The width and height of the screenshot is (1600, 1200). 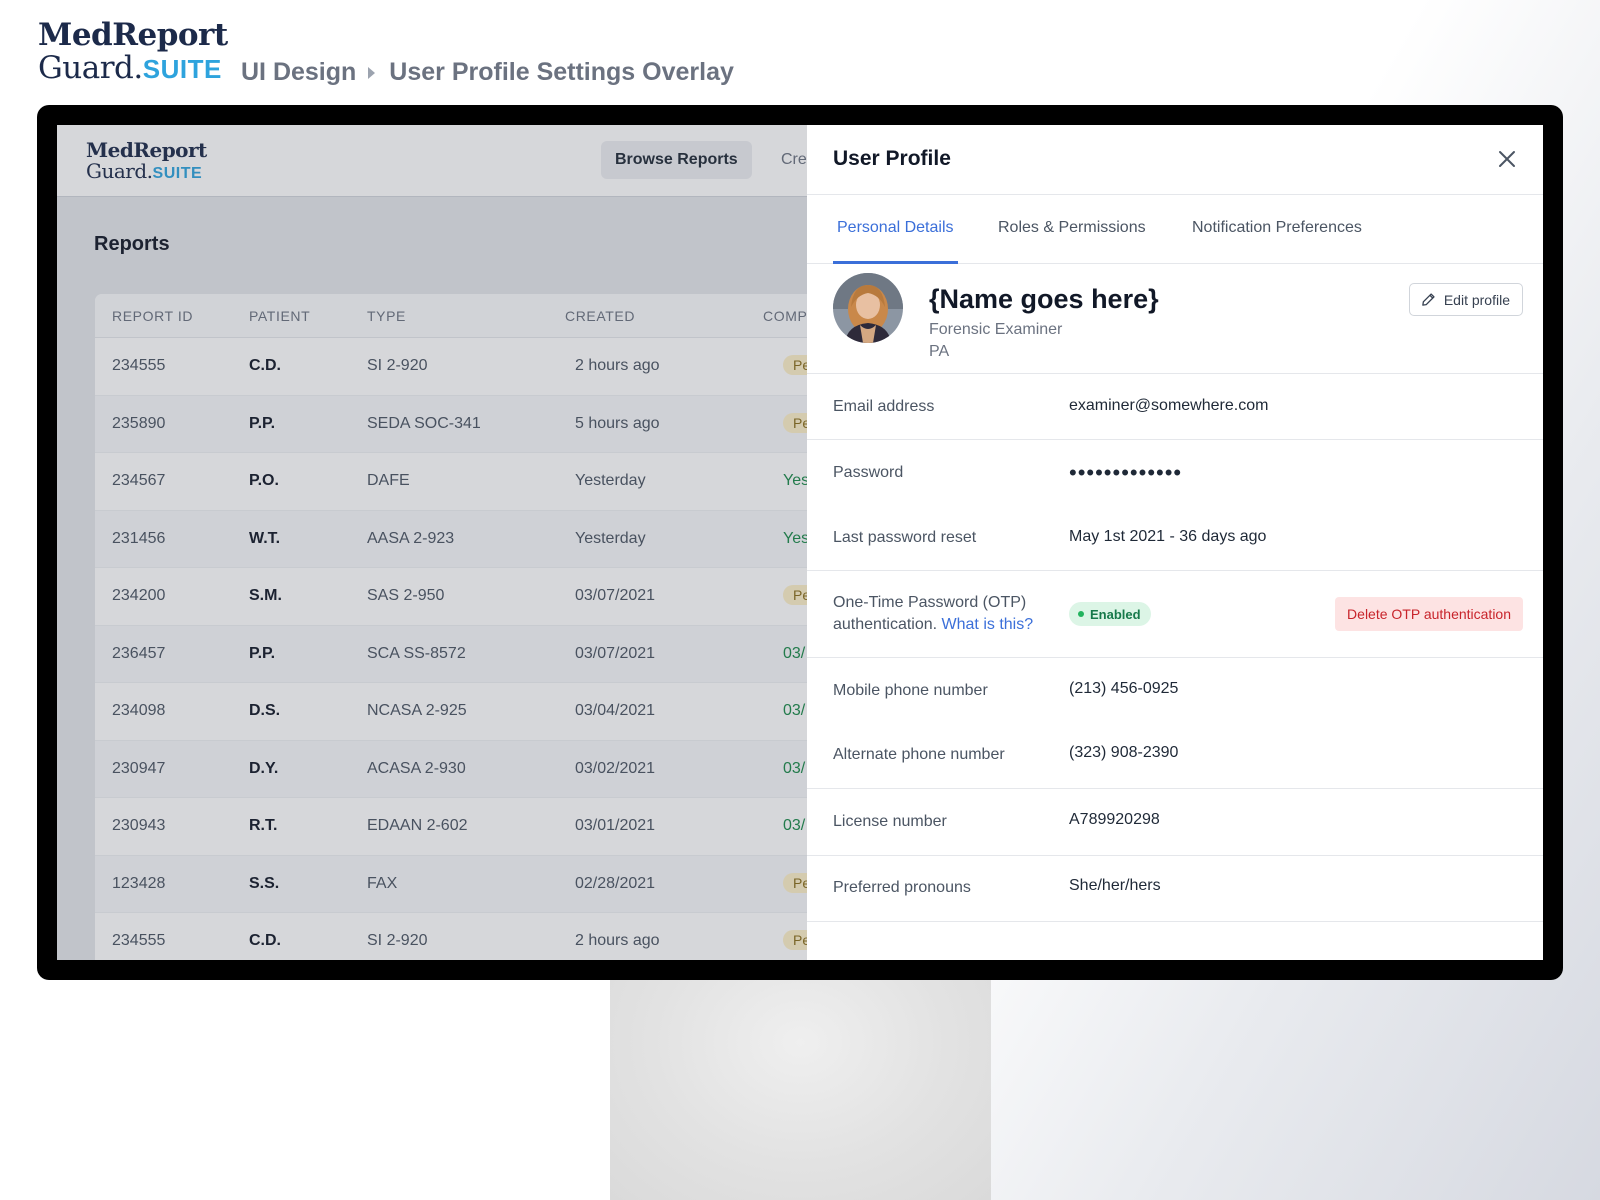 I want to click on mobile-row: Mobile phone number (213) 456-0925, so click(x=1175, y=690).